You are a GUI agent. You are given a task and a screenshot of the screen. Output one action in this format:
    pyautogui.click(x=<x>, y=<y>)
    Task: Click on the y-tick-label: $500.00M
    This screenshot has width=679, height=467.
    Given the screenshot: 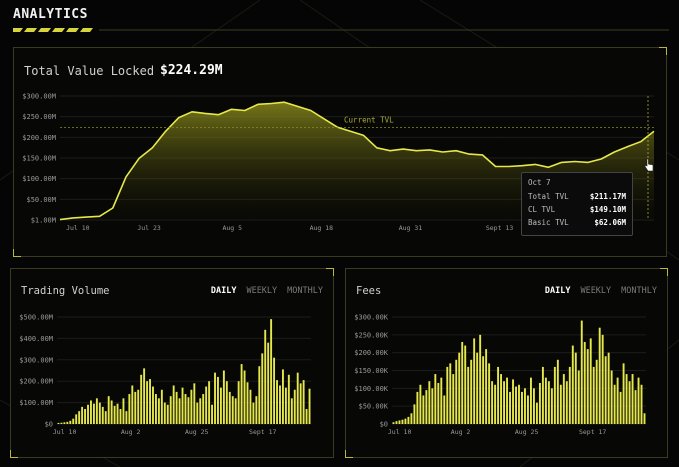 What is the action you would take?
    pyautogui.click(x=36, y=318)
    